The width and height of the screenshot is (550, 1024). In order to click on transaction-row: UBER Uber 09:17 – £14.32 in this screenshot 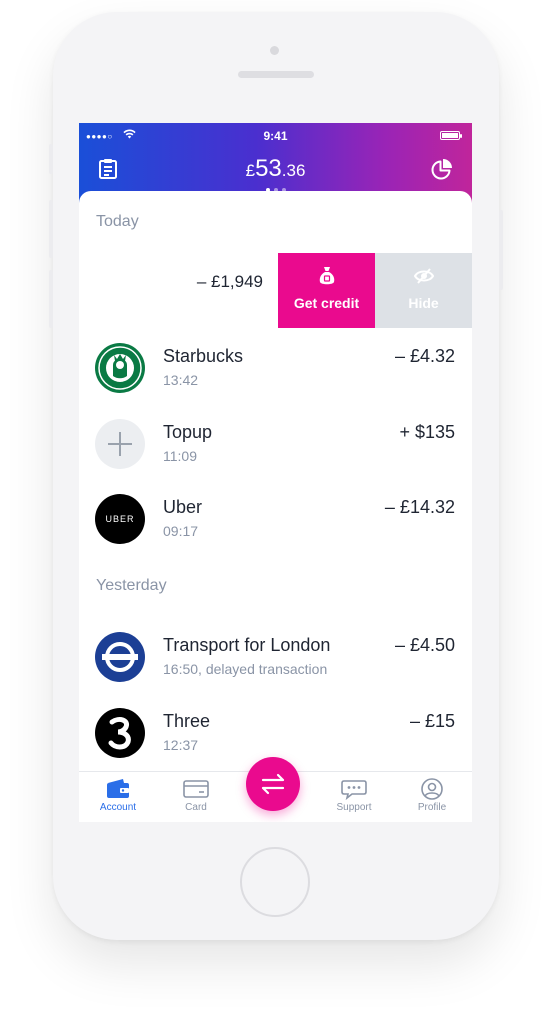, I will do `click(275, 519)`.